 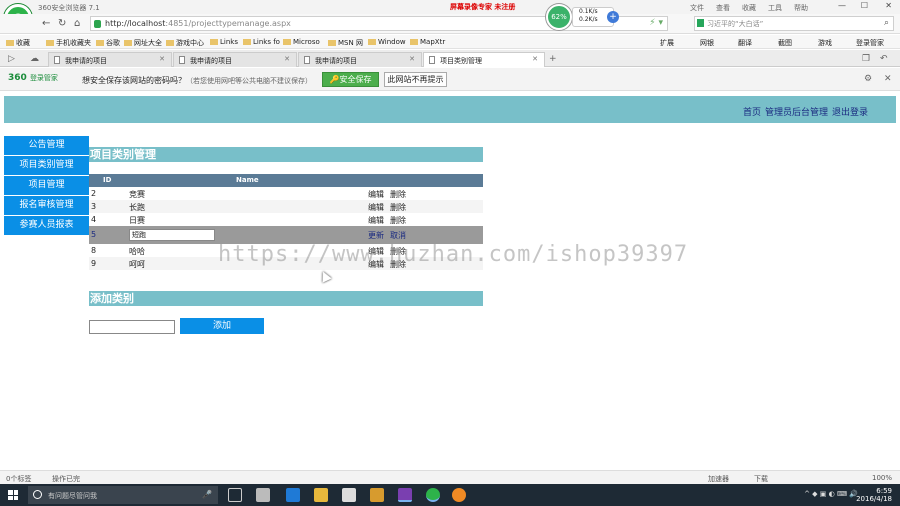 I want to click on tab-2: 我申请的项目 ✕, so click(x=235, y=59).